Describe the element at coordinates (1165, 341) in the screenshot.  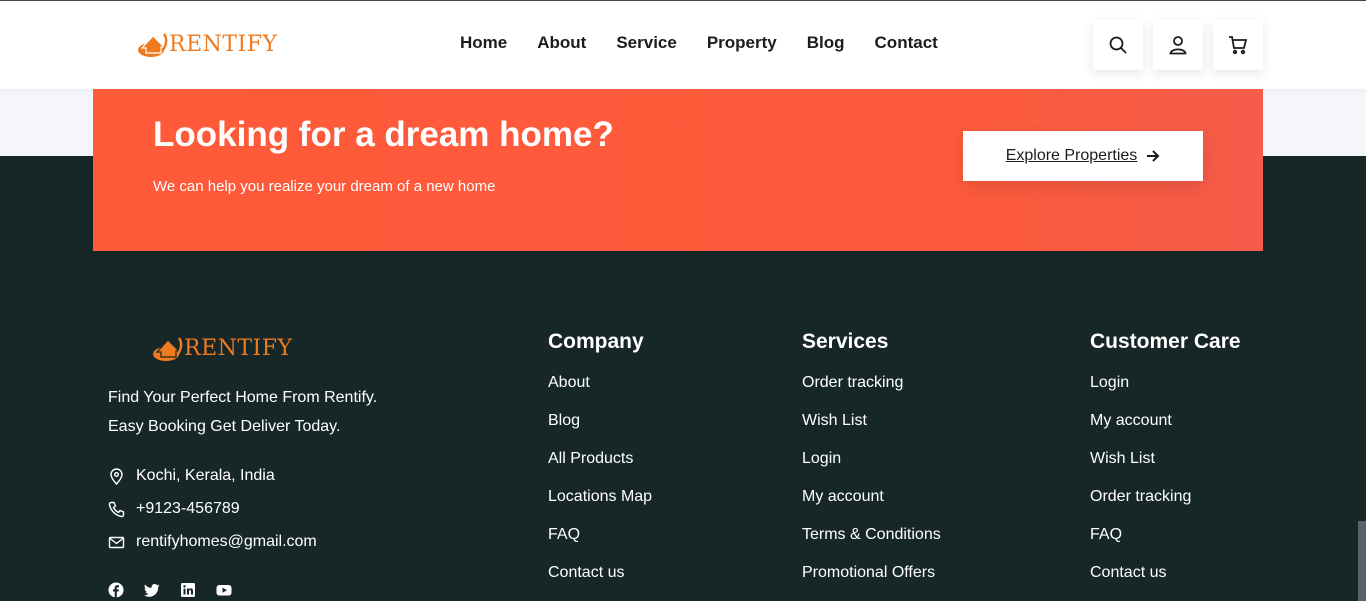
I see `column-title: Customer Care` at that location.